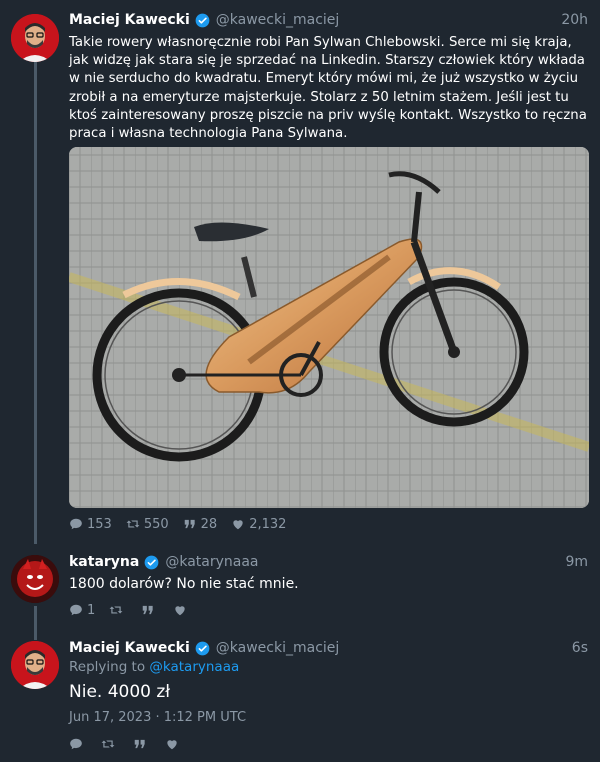 The image size is (600, 762). I want to click on reply-count: 153, so click(99, 524).